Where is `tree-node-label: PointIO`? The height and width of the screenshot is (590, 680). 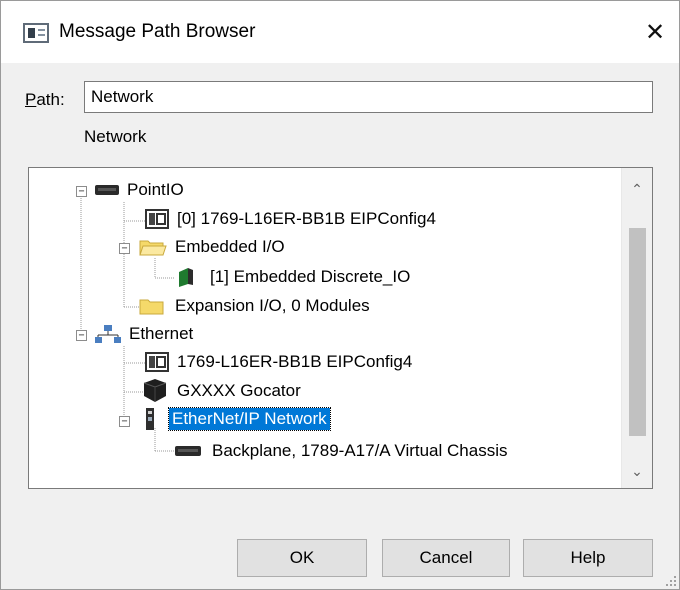
tree-node-label: PointIO is located at coordinates (155, 189).